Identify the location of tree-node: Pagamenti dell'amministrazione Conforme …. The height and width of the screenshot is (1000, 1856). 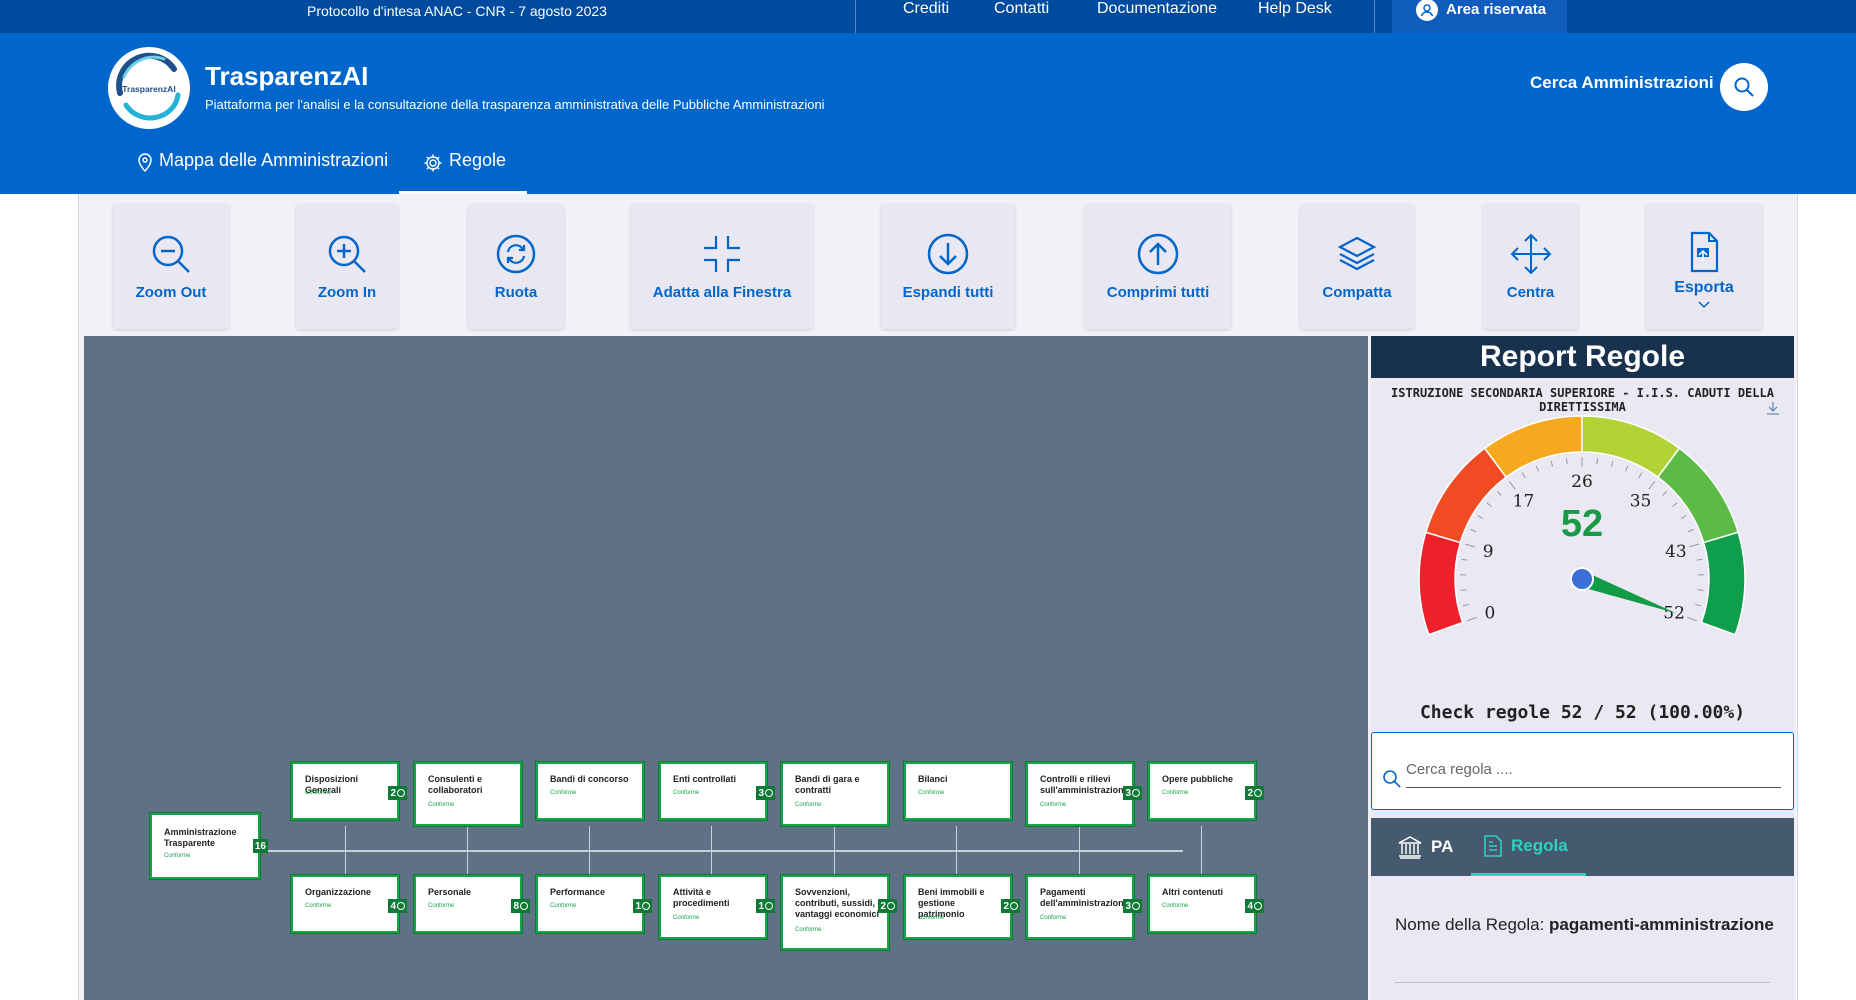
(1084, 907).